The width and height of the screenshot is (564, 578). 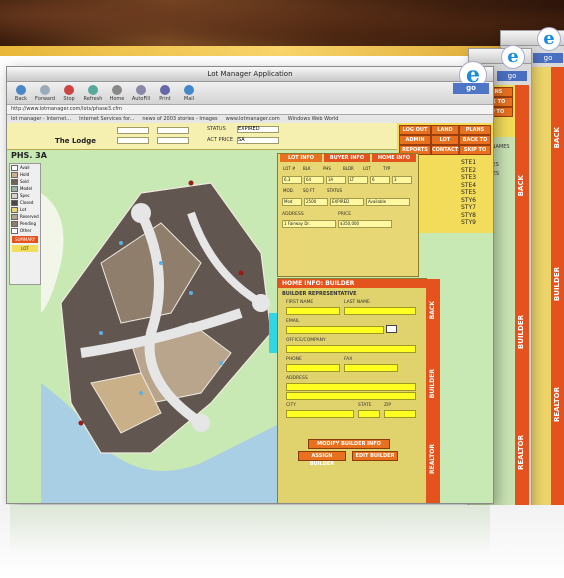 What do you see at coordinates (347, 158) in the screenshot?
I see `tab-buyer-info: BUYER INFO` at bounding box center [347, 158].